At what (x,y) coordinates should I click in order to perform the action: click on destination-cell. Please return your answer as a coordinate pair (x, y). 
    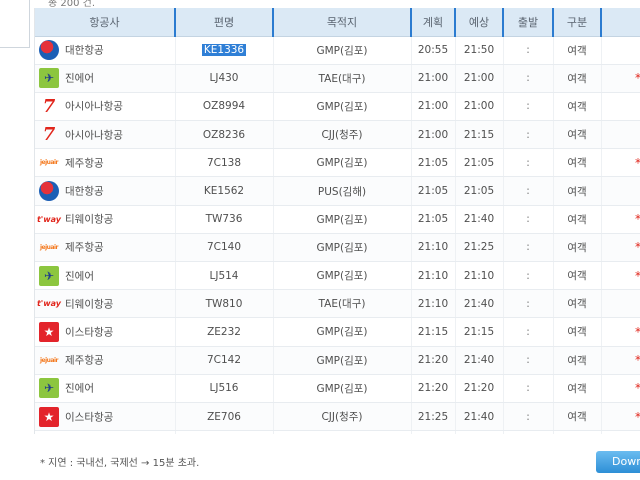
    Looking at the image, I should click on (342, 432).